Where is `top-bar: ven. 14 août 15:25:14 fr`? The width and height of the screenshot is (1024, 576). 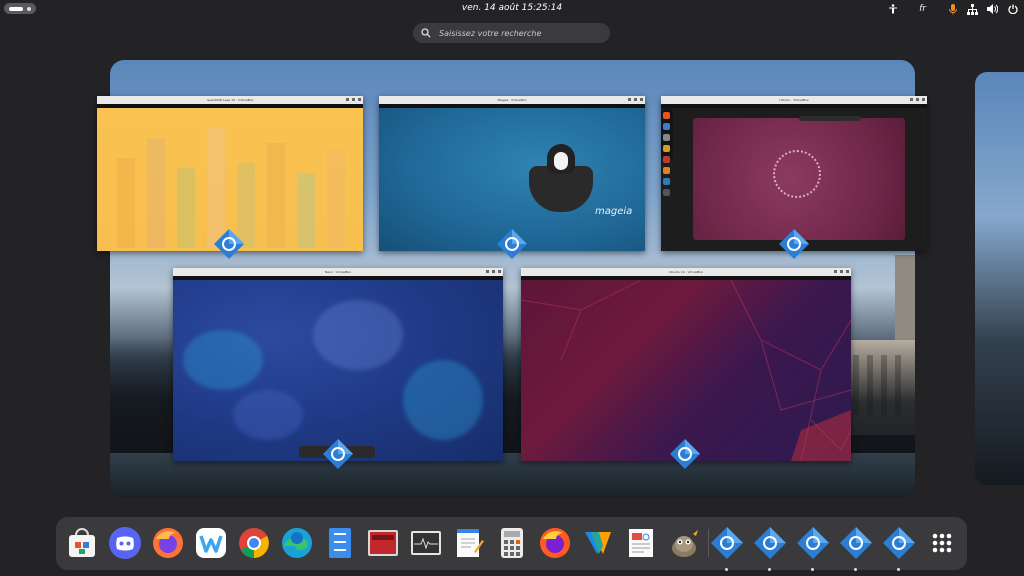
top-bar: ven. 14 août 15:25:14 fr is located at coordinates (512, 9).